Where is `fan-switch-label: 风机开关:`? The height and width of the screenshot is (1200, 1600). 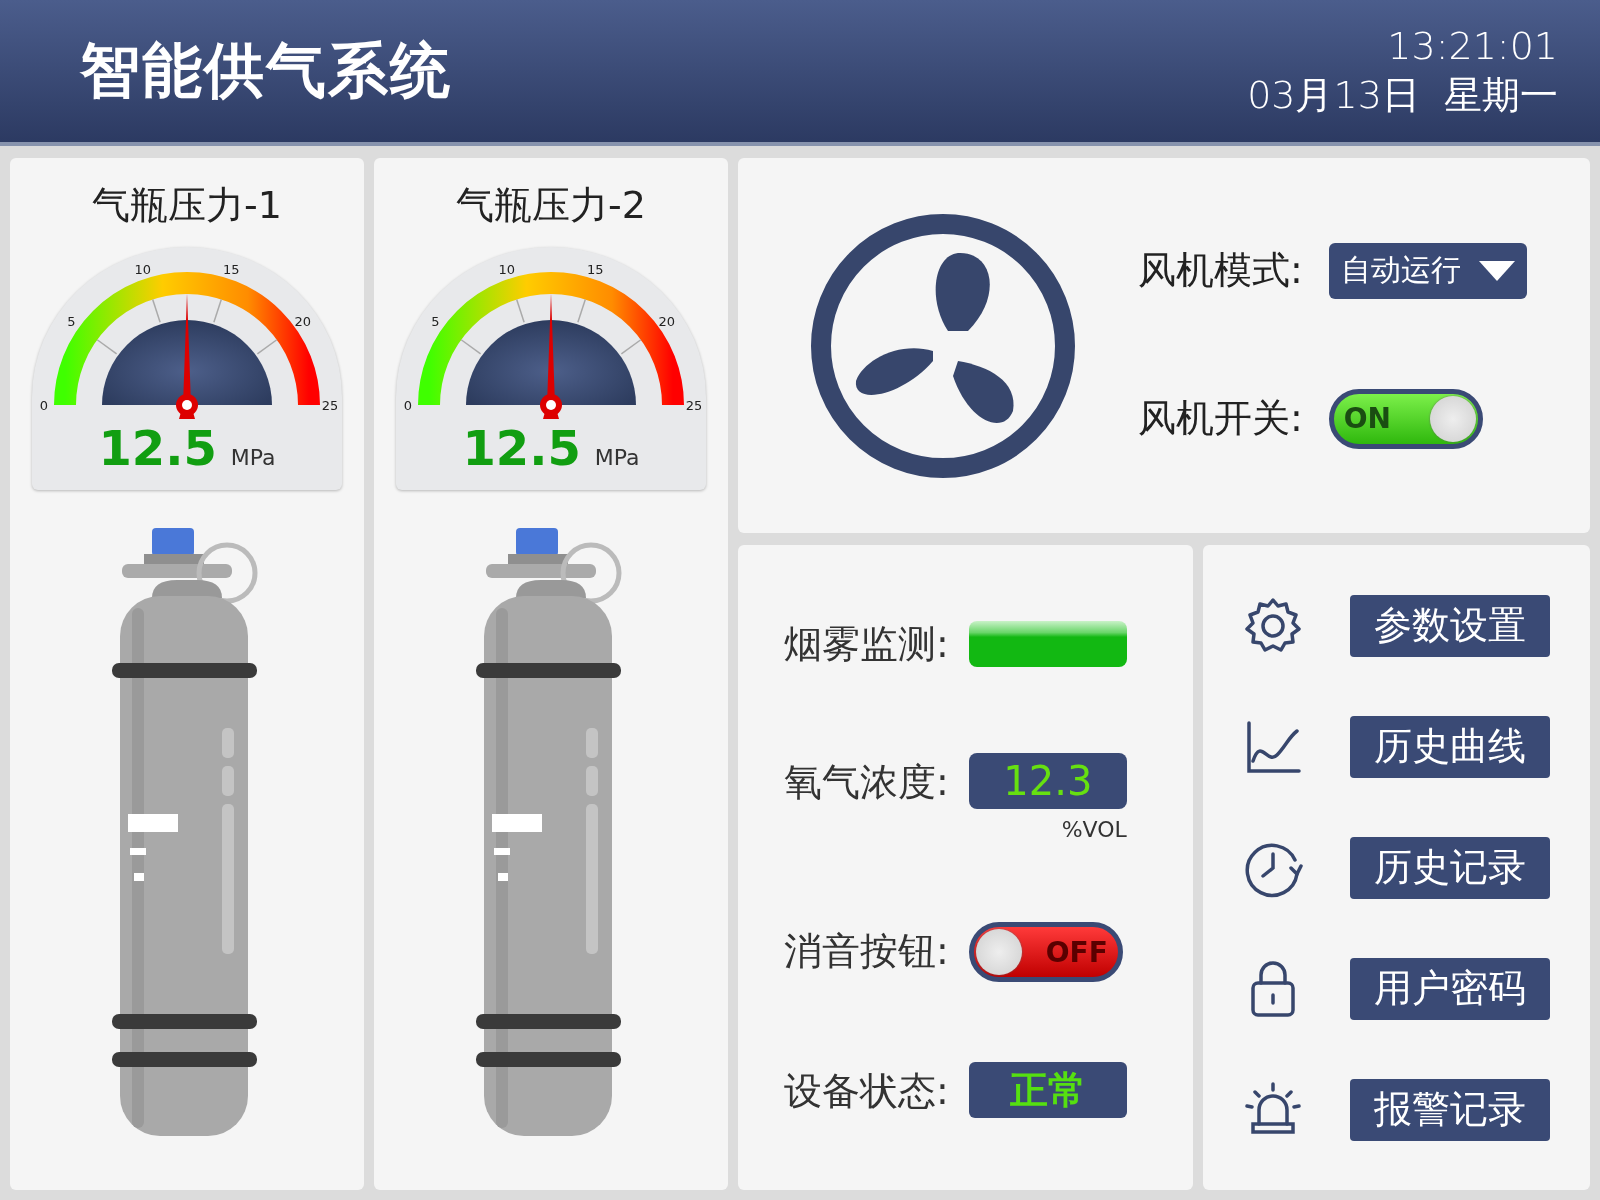
fan-switch-label: 风机开关: is located at coordinates (1220, 418).